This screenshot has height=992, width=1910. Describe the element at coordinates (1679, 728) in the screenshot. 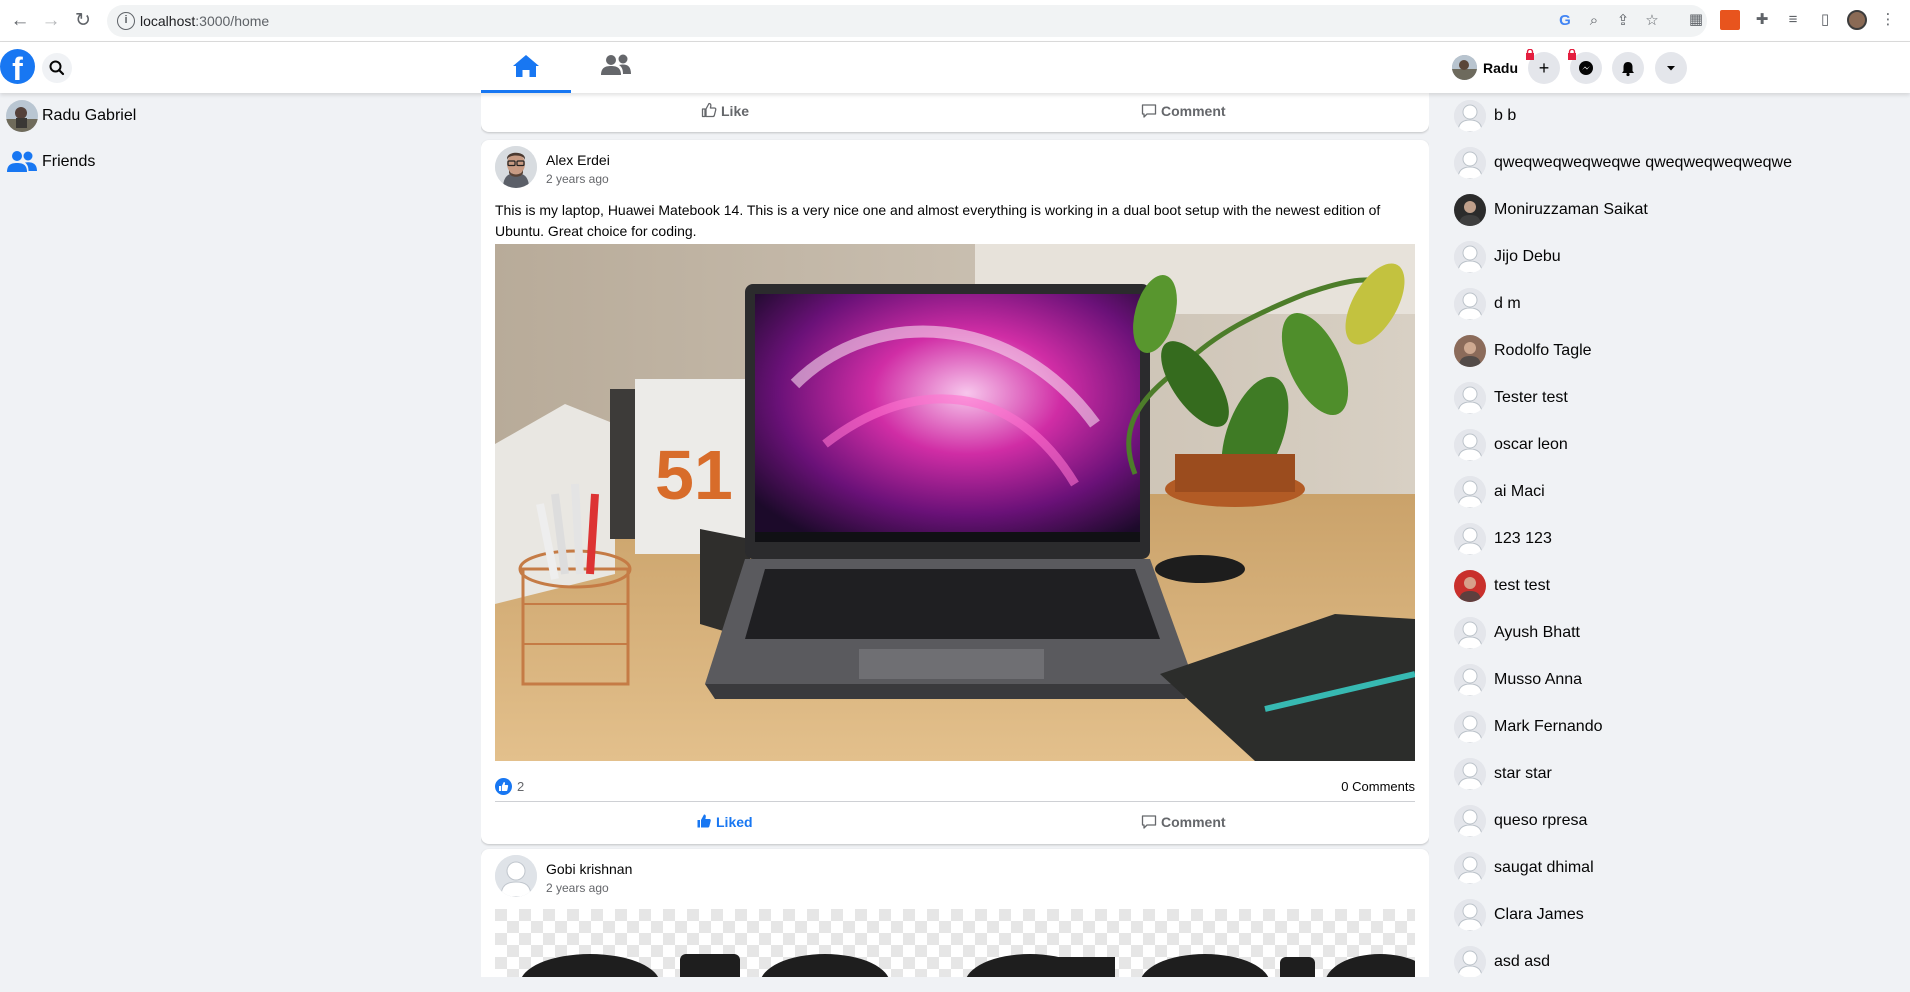

I see `contact-item: Mark Fernando` at that location.